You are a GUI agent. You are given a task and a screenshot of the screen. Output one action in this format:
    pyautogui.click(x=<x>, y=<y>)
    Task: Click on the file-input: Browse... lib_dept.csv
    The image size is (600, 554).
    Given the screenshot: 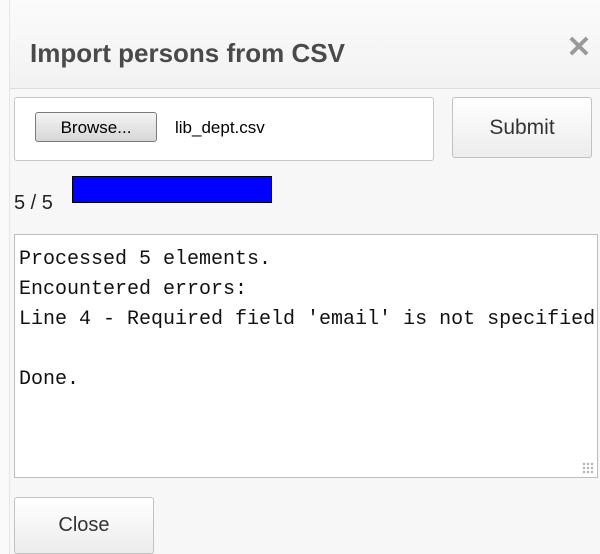 What is the action you would take?
    pyautogui.click(x=224, y=129)
    